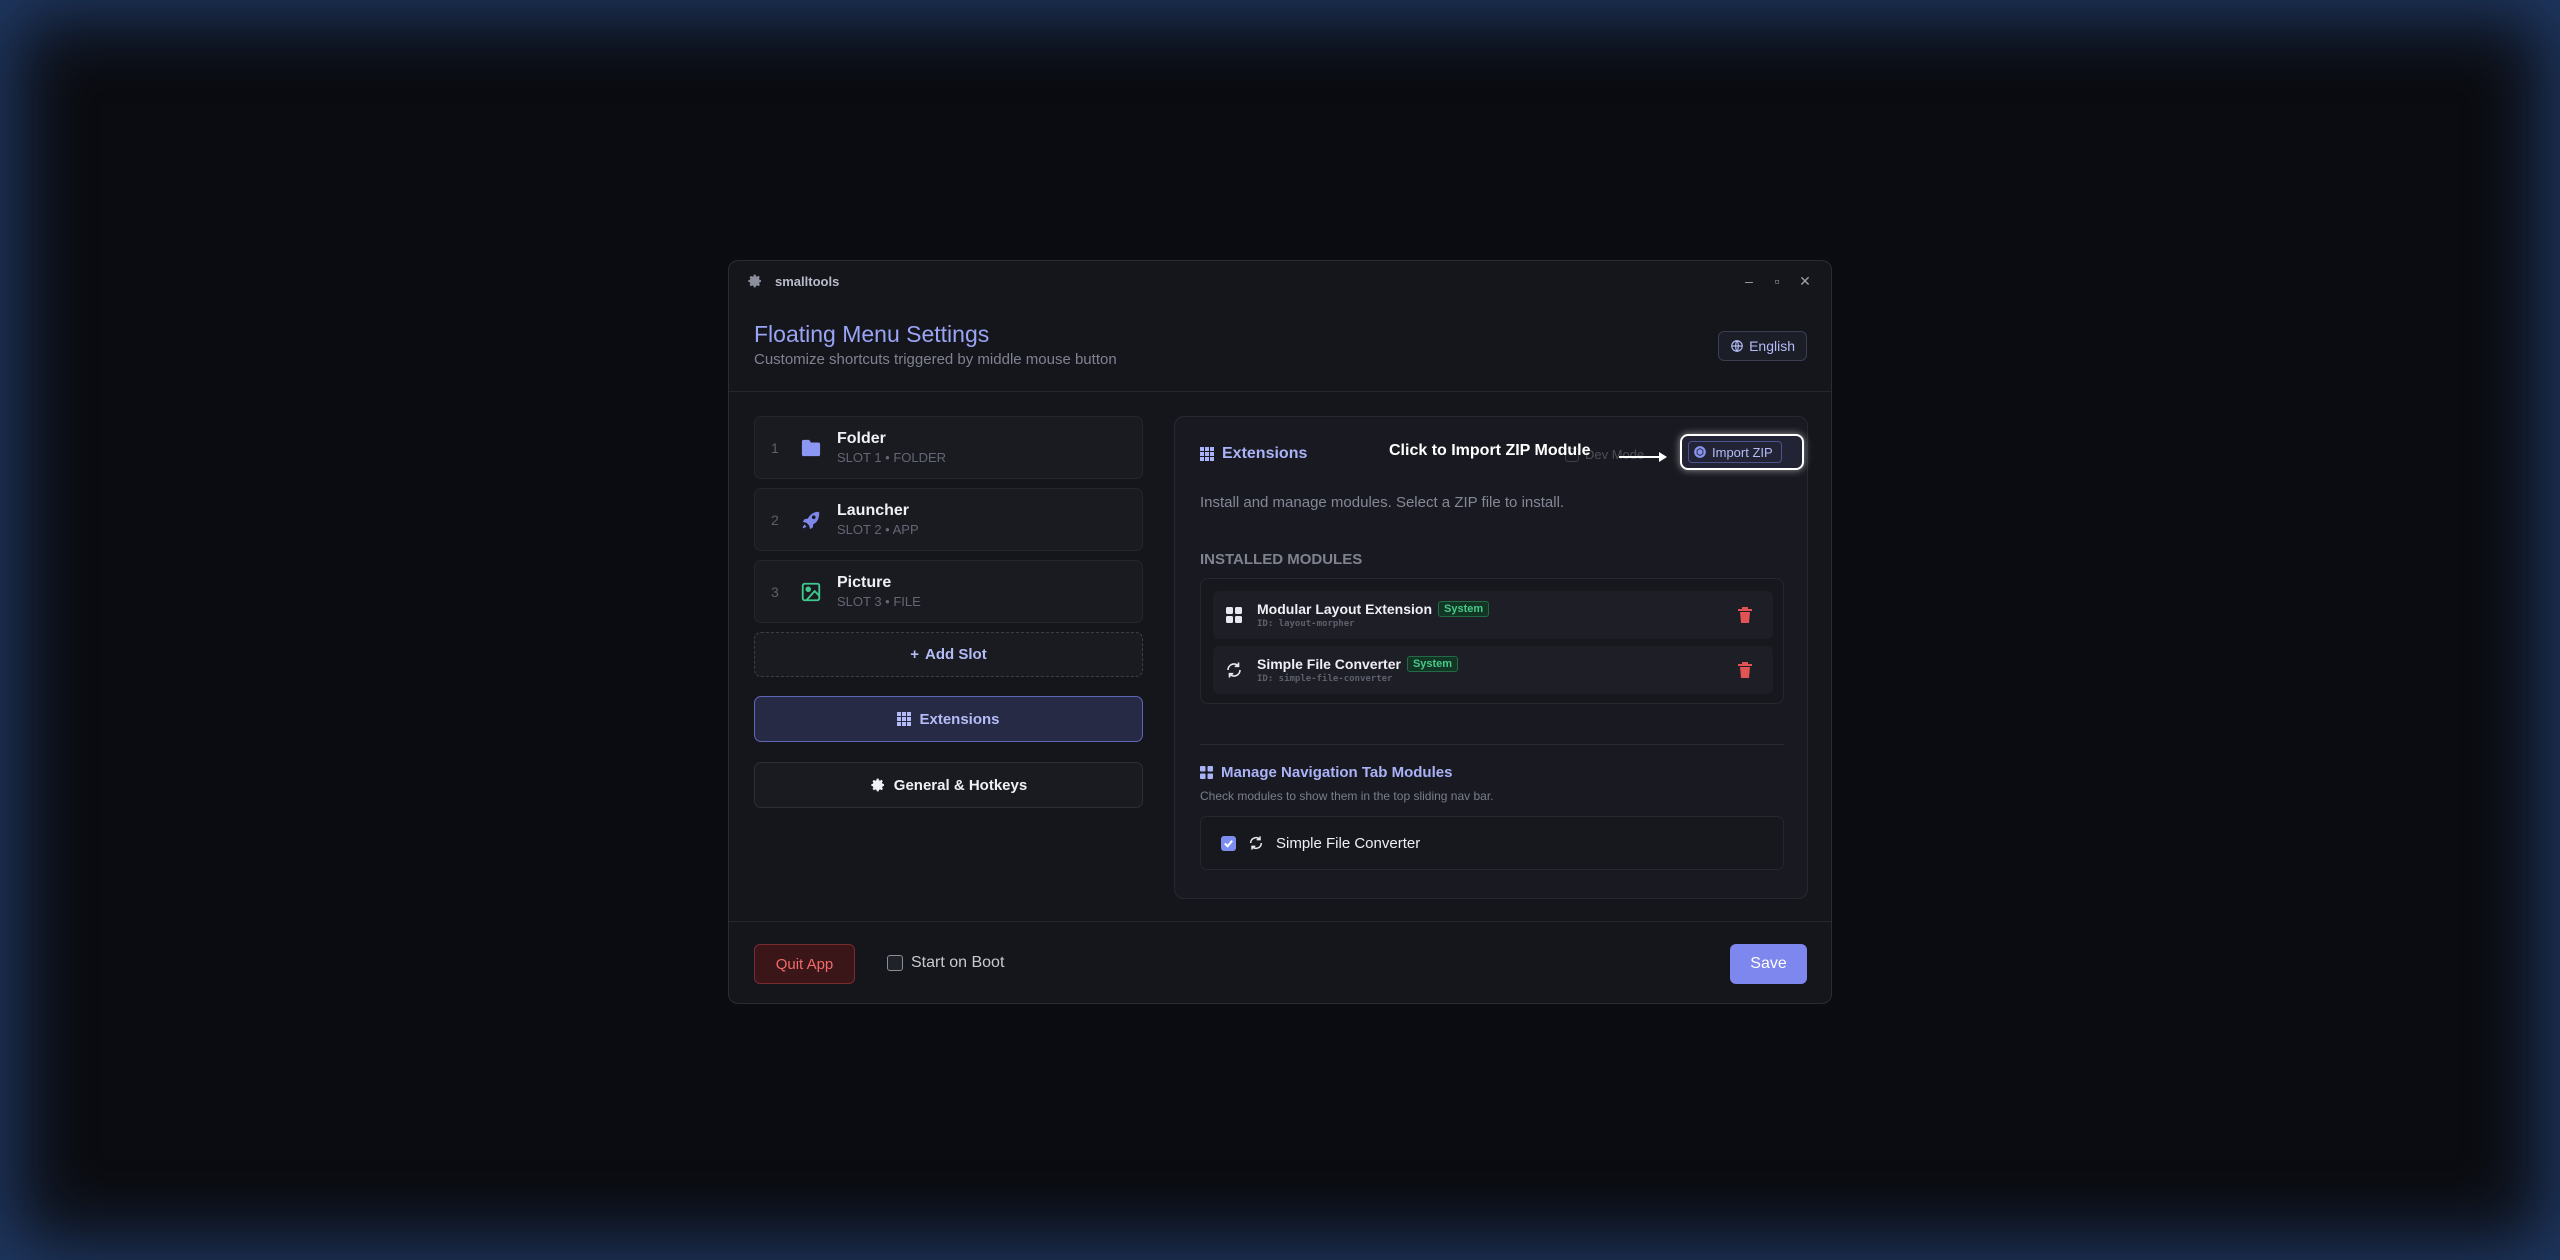 The height and width of the screenshot is (1260, 2560). I want to click on nav-module-item: Simple File Converter, so click(1492, 843).